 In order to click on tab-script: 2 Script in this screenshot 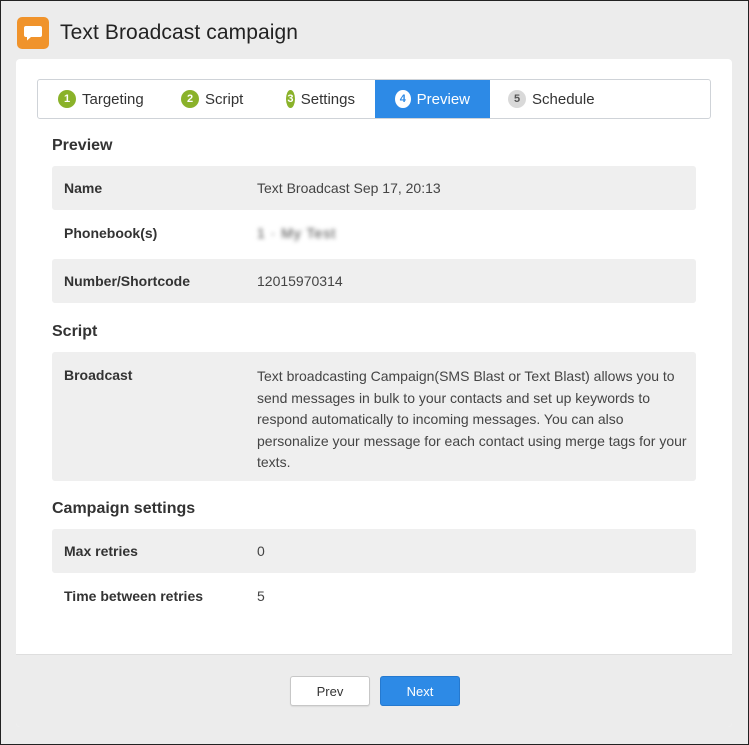, I will do `click(217, 99)`.